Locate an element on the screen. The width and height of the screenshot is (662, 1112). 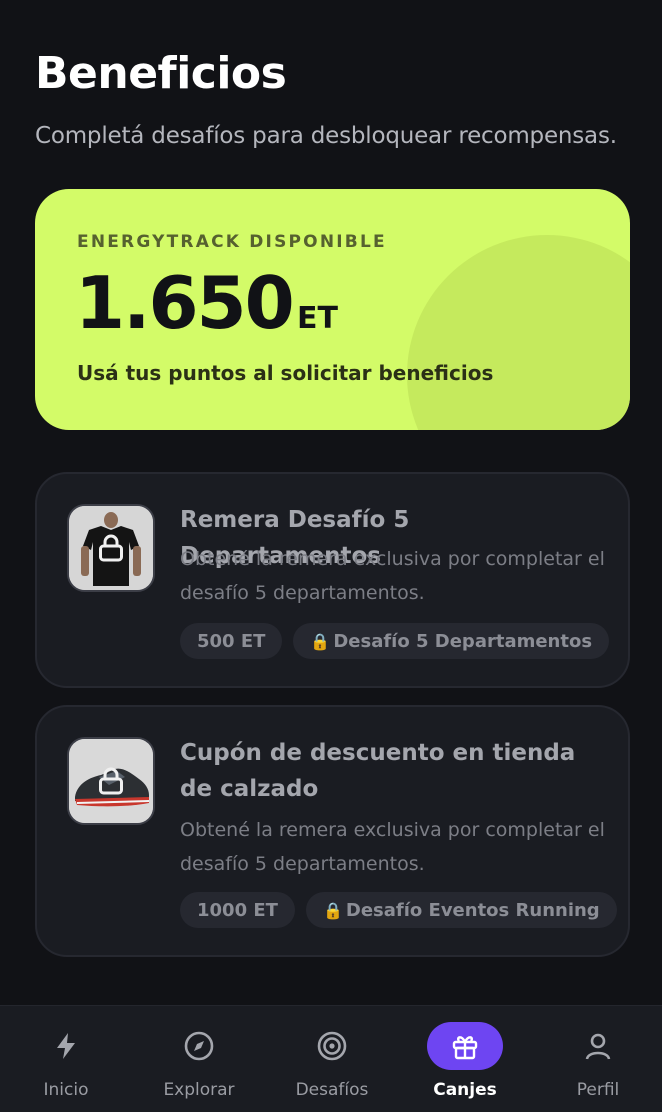
tab-label: Desafíos is located at coordinates (332, 1090).